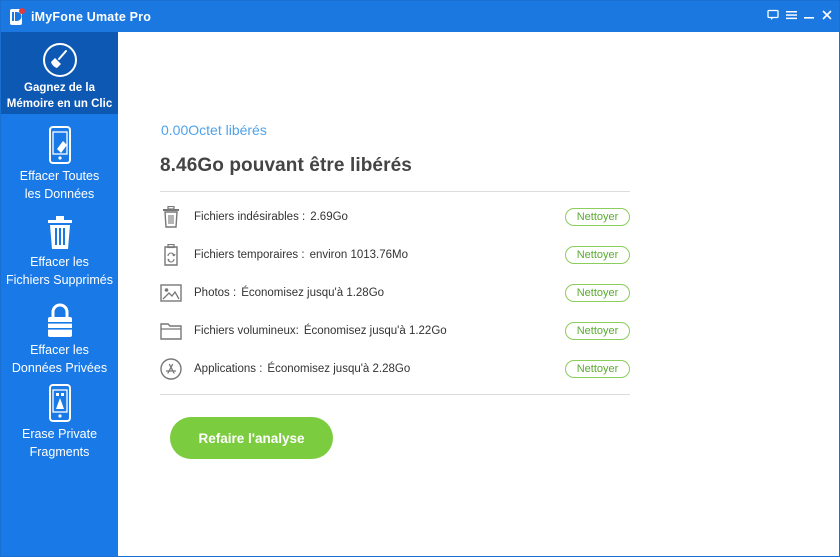  What do you see at coordinates (59, 402) in the screenshot?
I see `phone-fragments-icon` at bounding box center [59, 402].